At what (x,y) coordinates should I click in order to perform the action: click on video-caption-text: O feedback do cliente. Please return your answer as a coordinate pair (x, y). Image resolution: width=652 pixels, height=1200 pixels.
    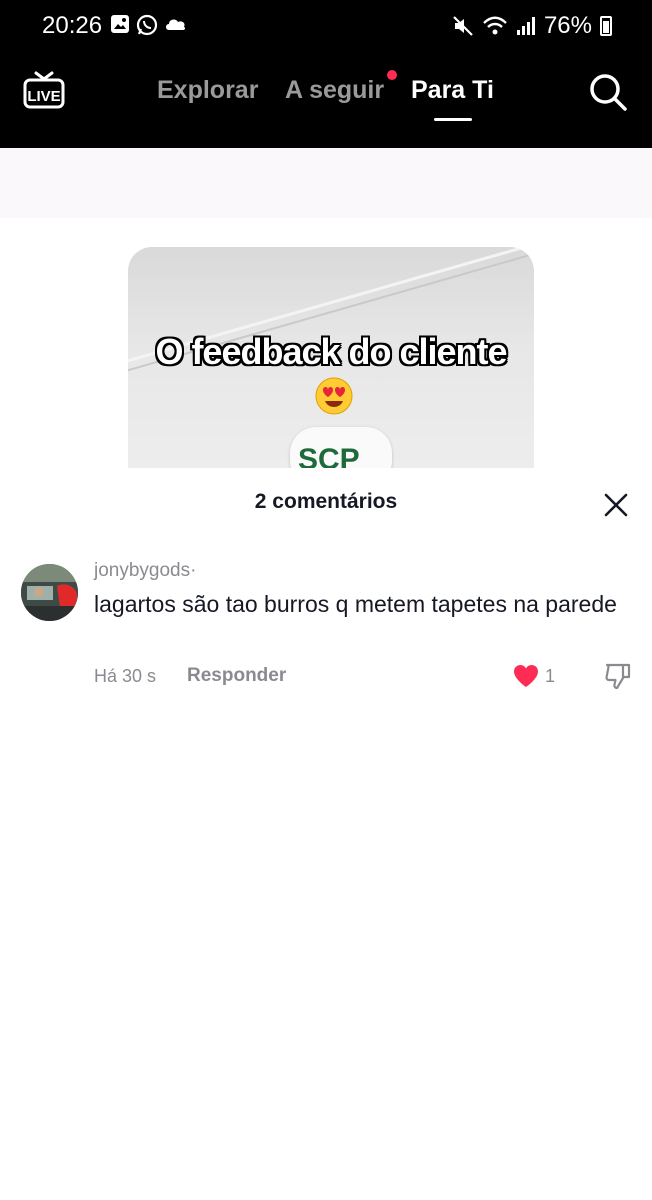
    Looking at the image, I should click on (331, 351).